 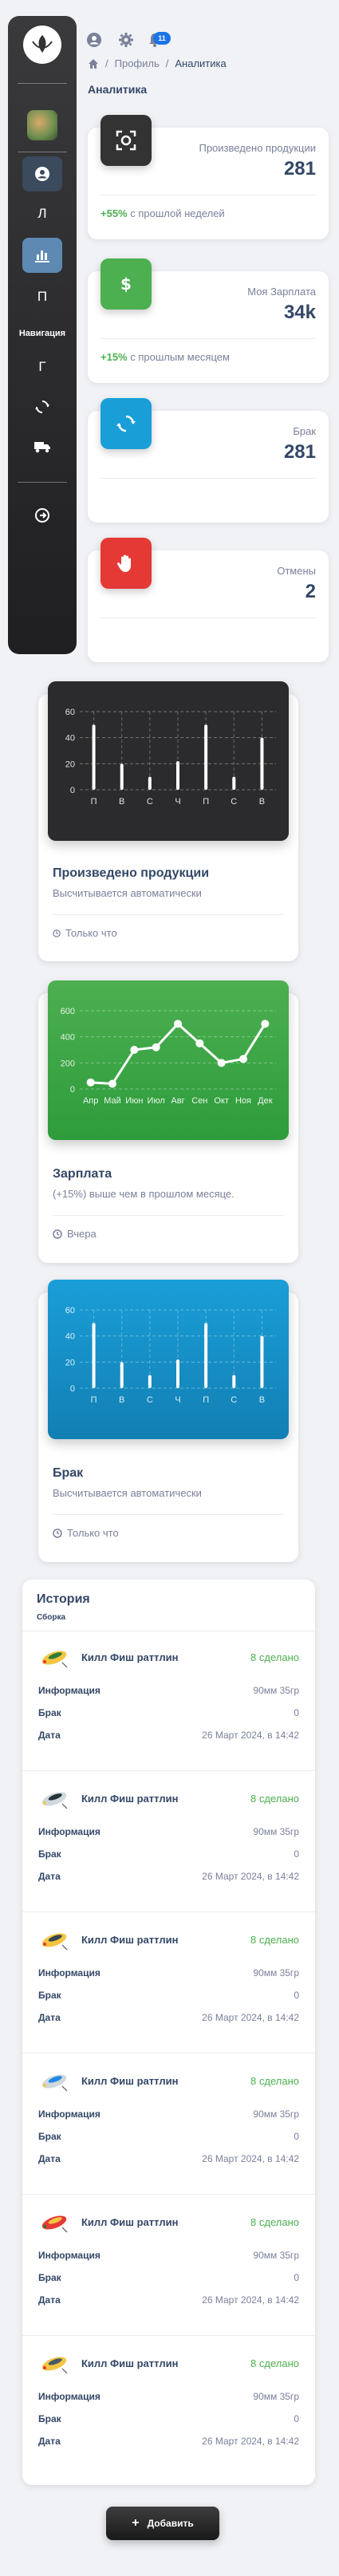 I want to click on chart-footer: Только что, so click(x=86, y=1533).